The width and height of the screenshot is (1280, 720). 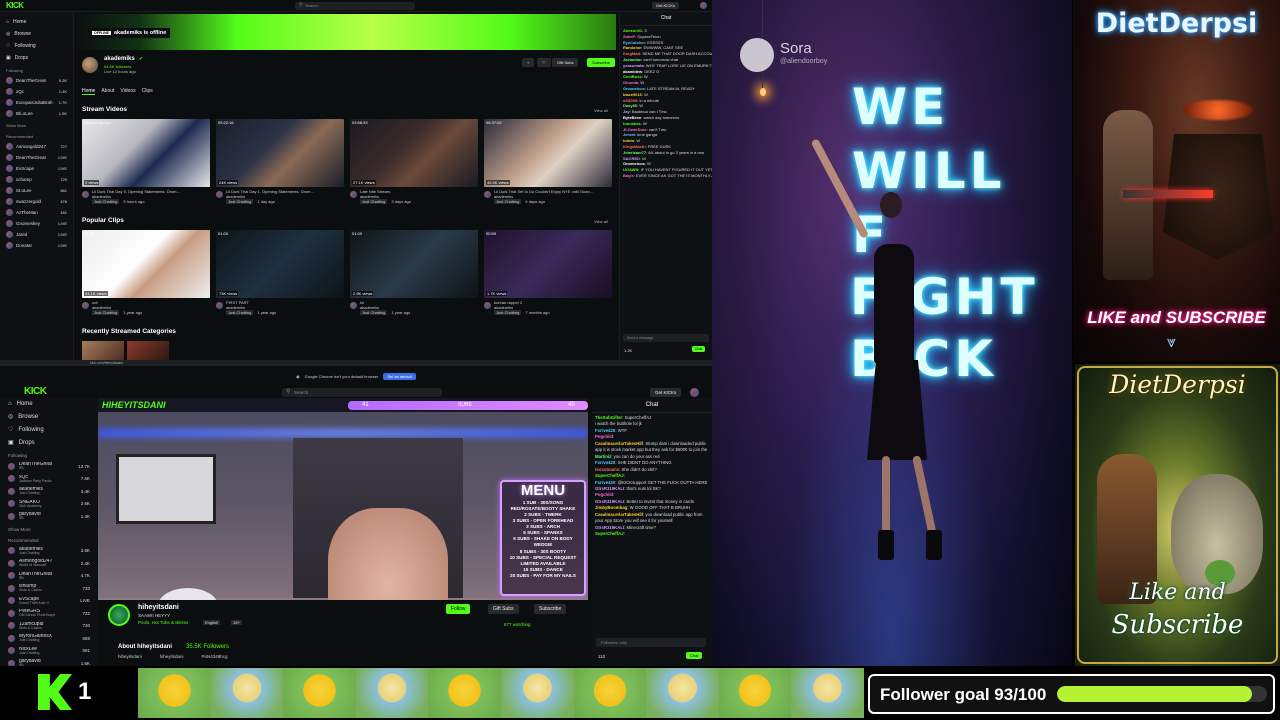 I want to click on chat-username: tunnakos, so click(x=632, y=123).